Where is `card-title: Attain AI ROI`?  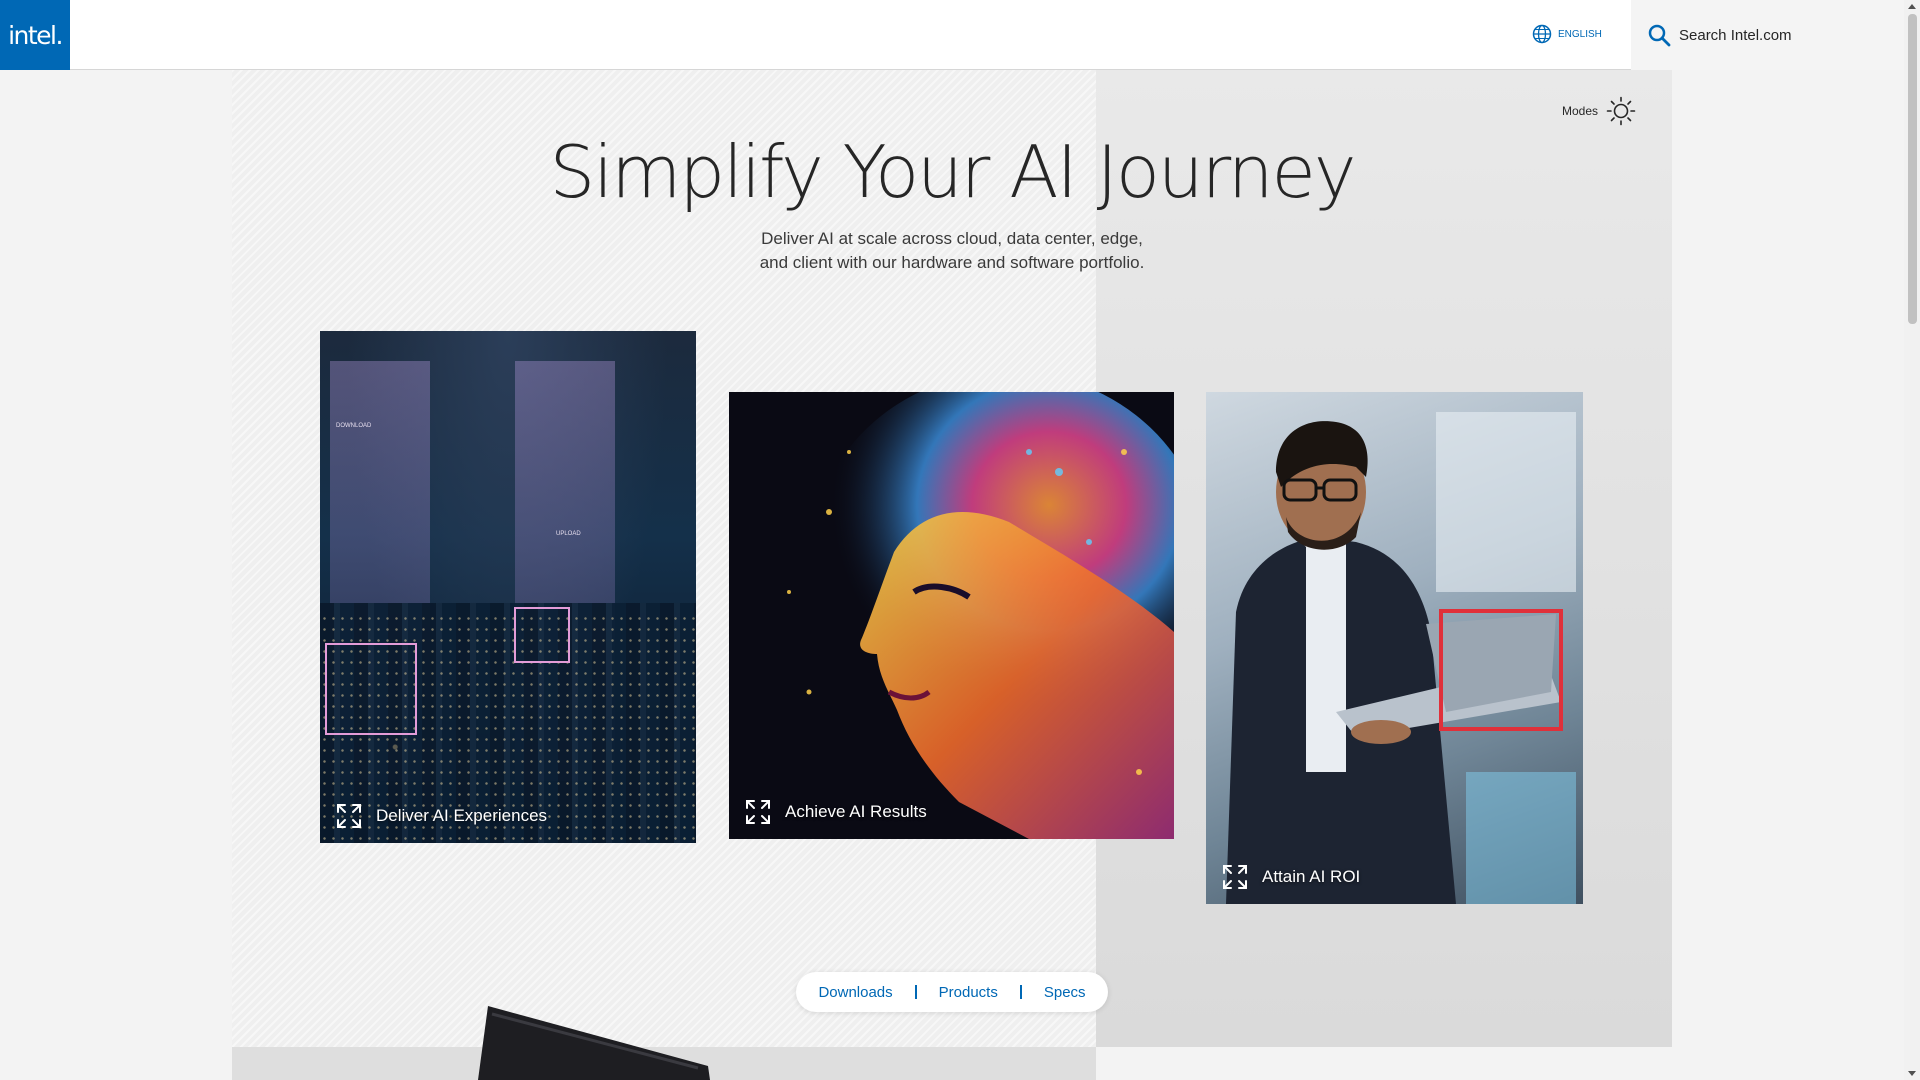 card-title: Attain AI ROI is located at coordinates (1311, 876).